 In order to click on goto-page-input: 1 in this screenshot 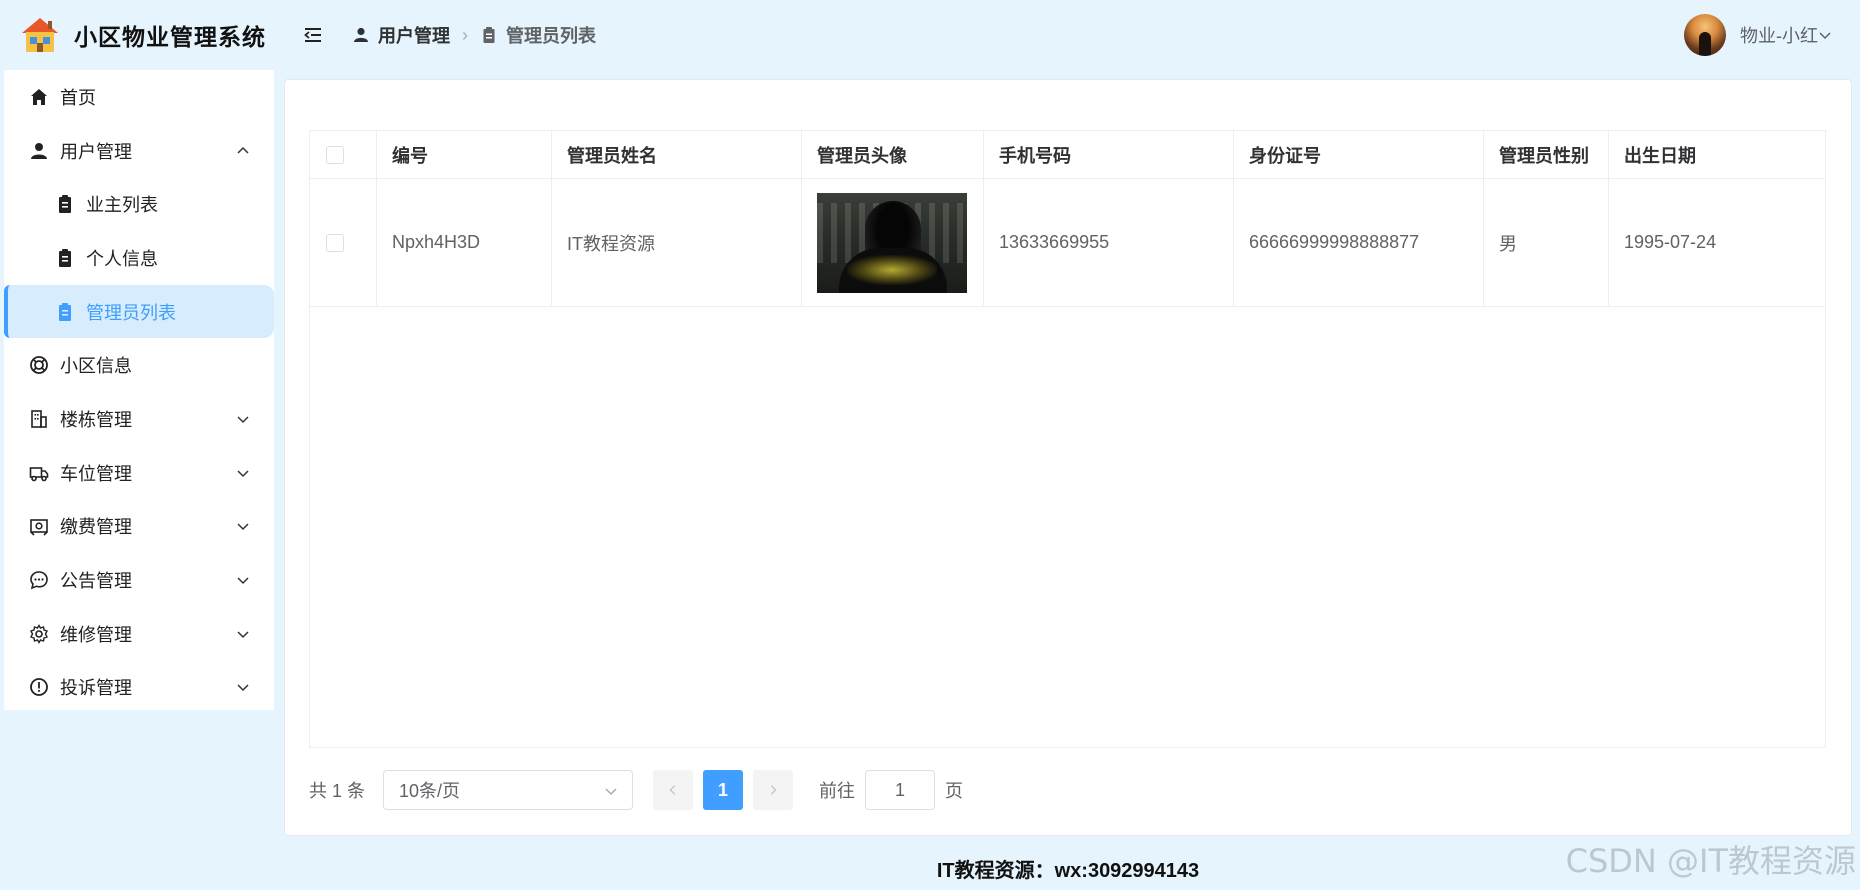, I will do `click(900, 790)`.